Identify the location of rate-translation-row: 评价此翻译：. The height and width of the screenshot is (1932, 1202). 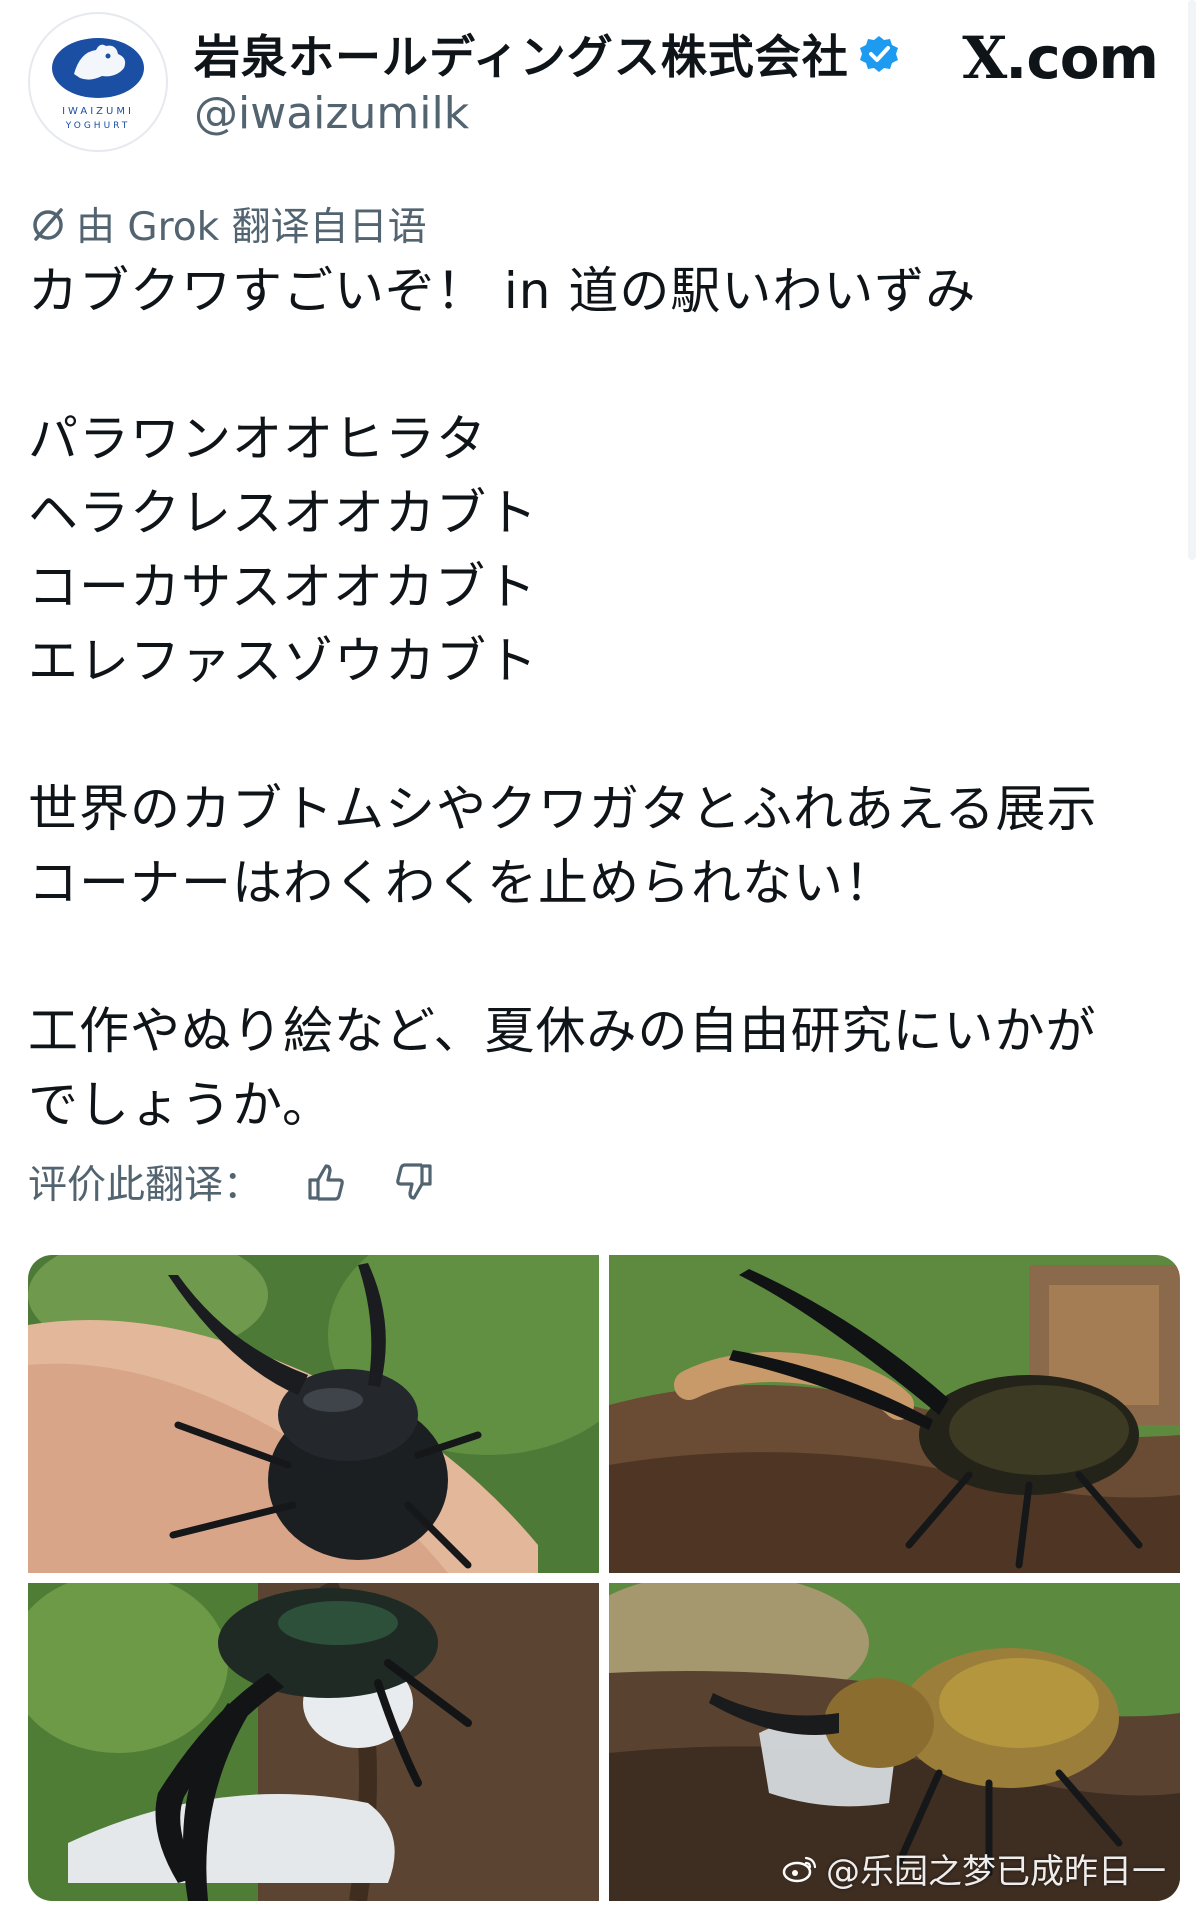
(233, 1182).